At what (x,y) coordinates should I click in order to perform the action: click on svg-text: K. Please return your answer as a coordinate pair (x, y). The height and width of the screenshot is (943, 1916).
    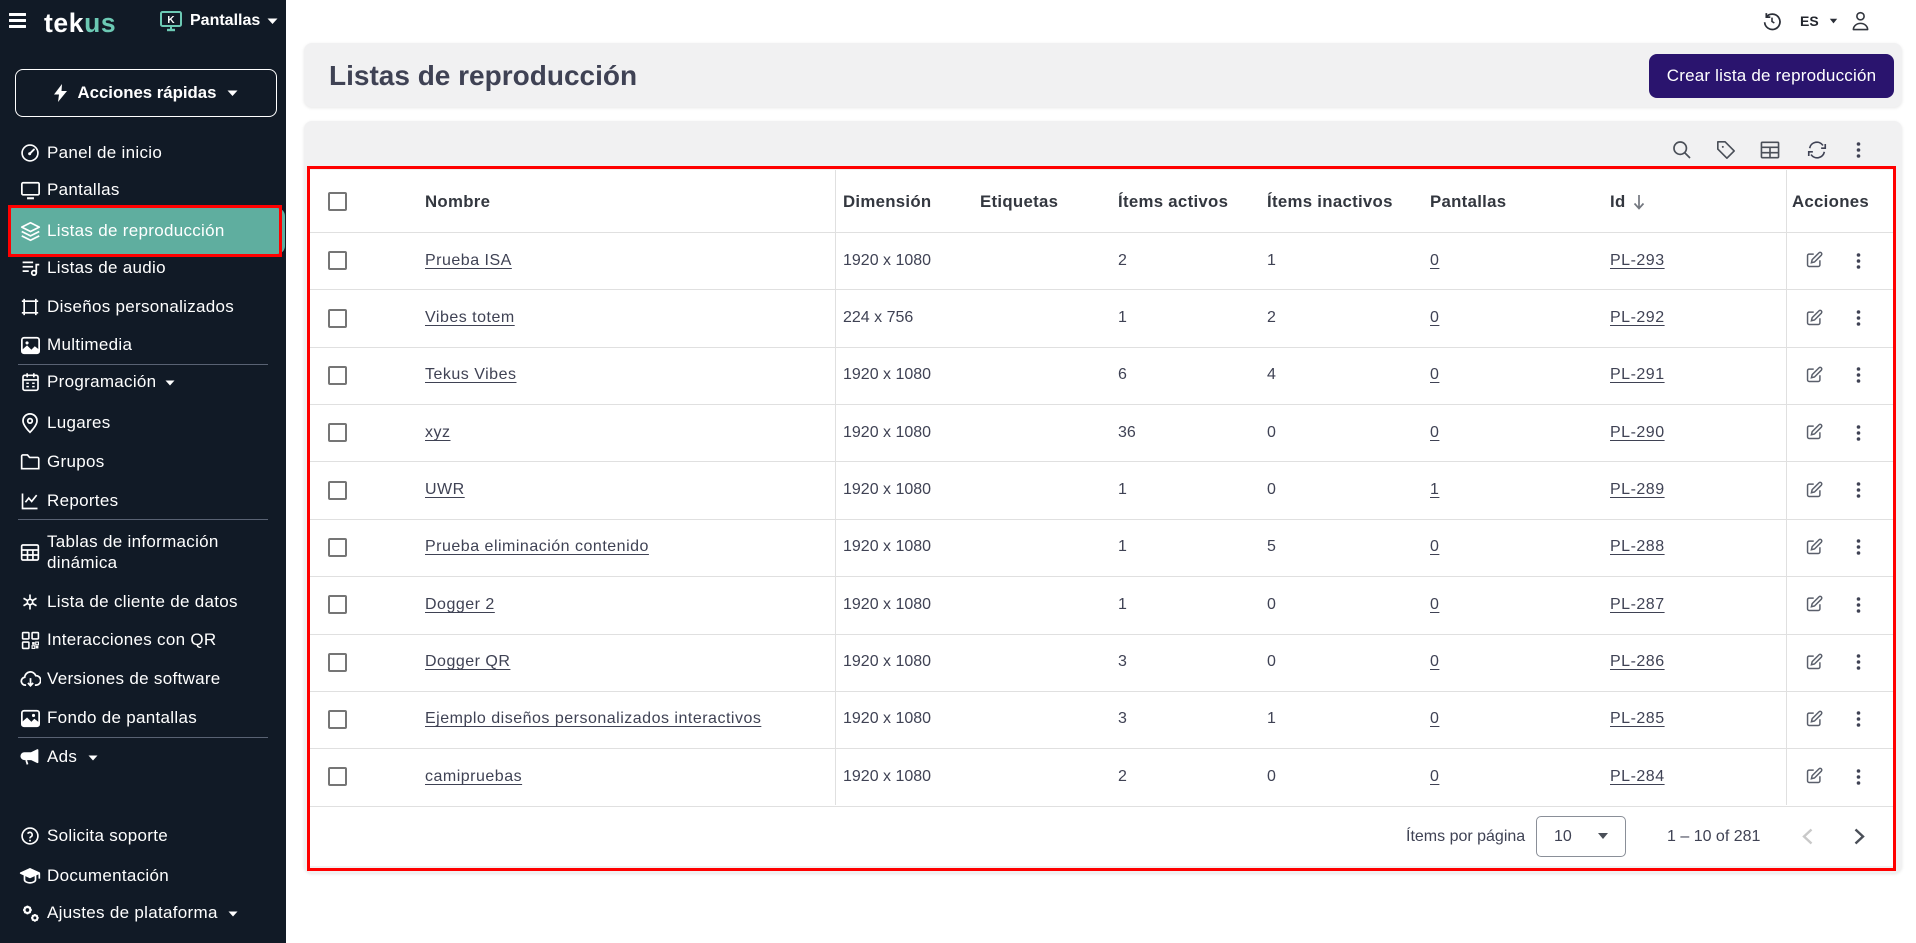
    Looking at the image, I should click on (171, 20).